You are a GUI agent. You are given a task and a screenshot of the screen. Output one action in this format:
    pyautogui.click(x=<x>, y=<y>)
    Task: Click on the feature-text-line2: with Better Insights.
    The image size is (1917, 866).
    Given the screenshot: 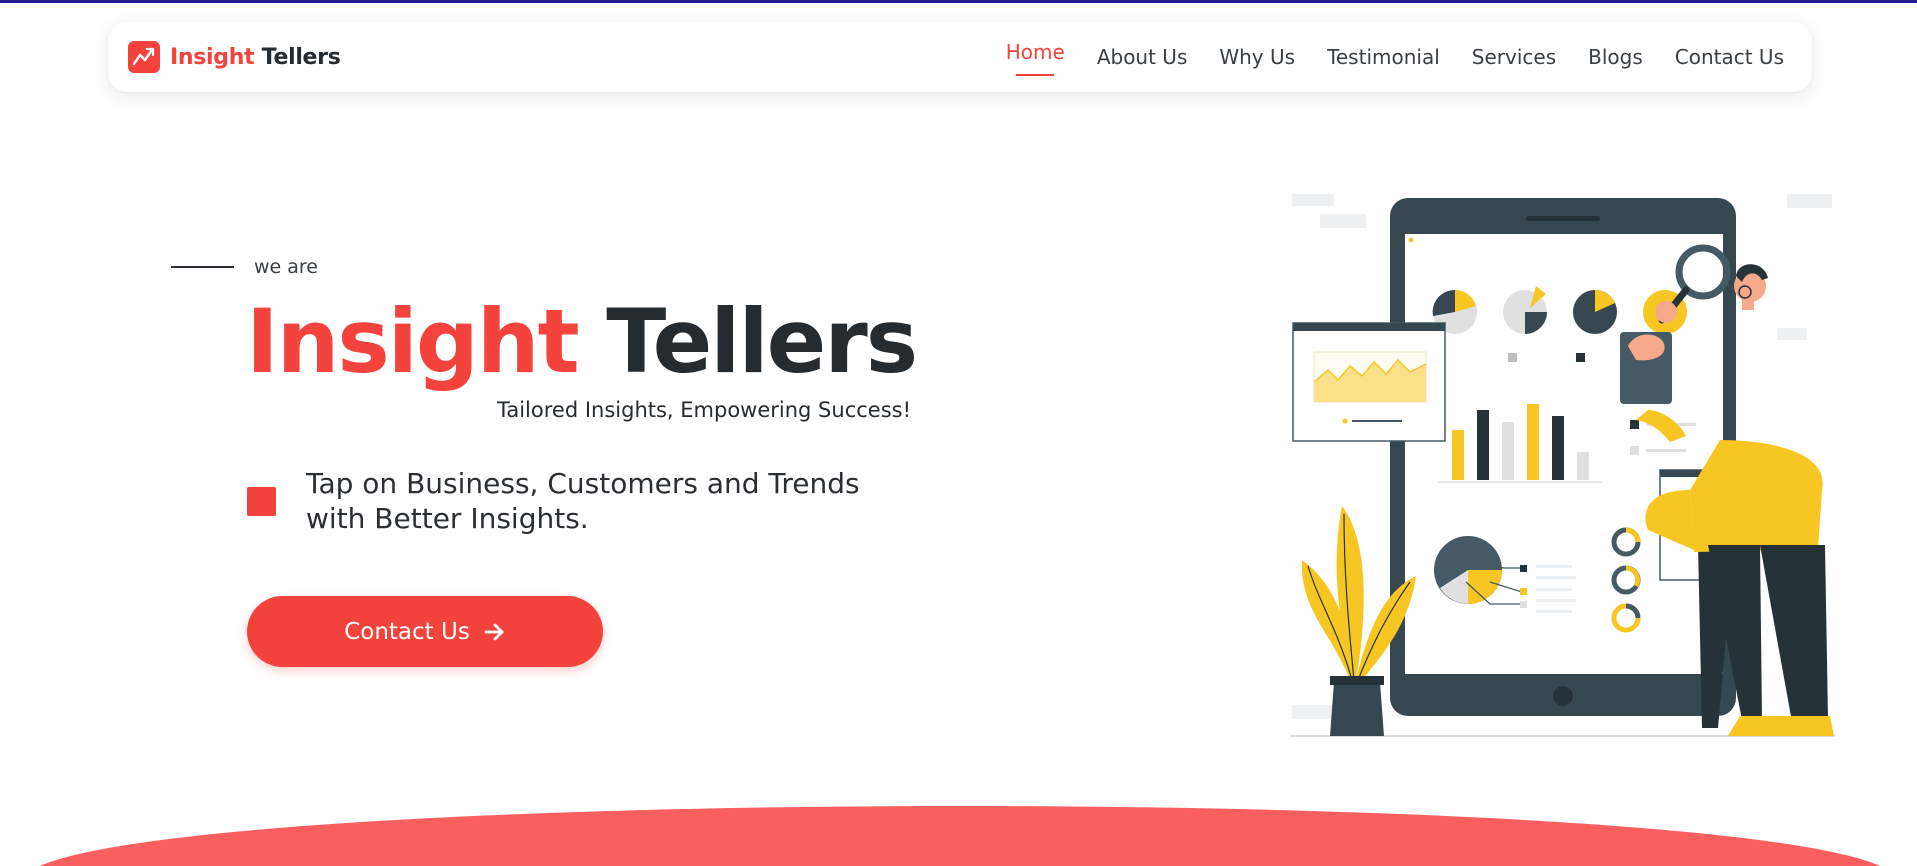 What is the action you would take?
    pyautogui.click(x=447, y=518)
    